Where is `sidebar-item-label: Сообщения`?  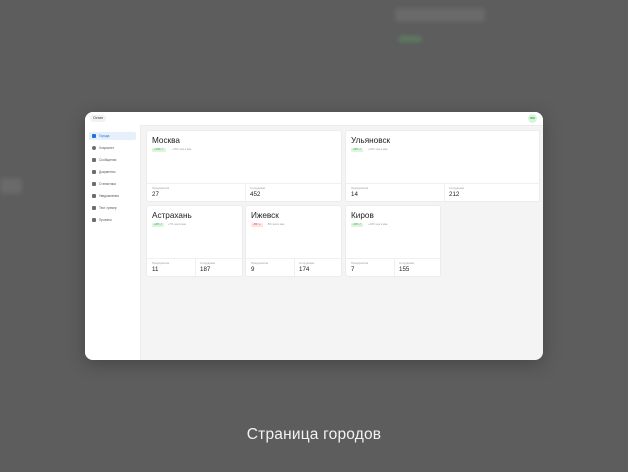
sidebar-item-label: Сообщения is located at coordinates (108, 160).